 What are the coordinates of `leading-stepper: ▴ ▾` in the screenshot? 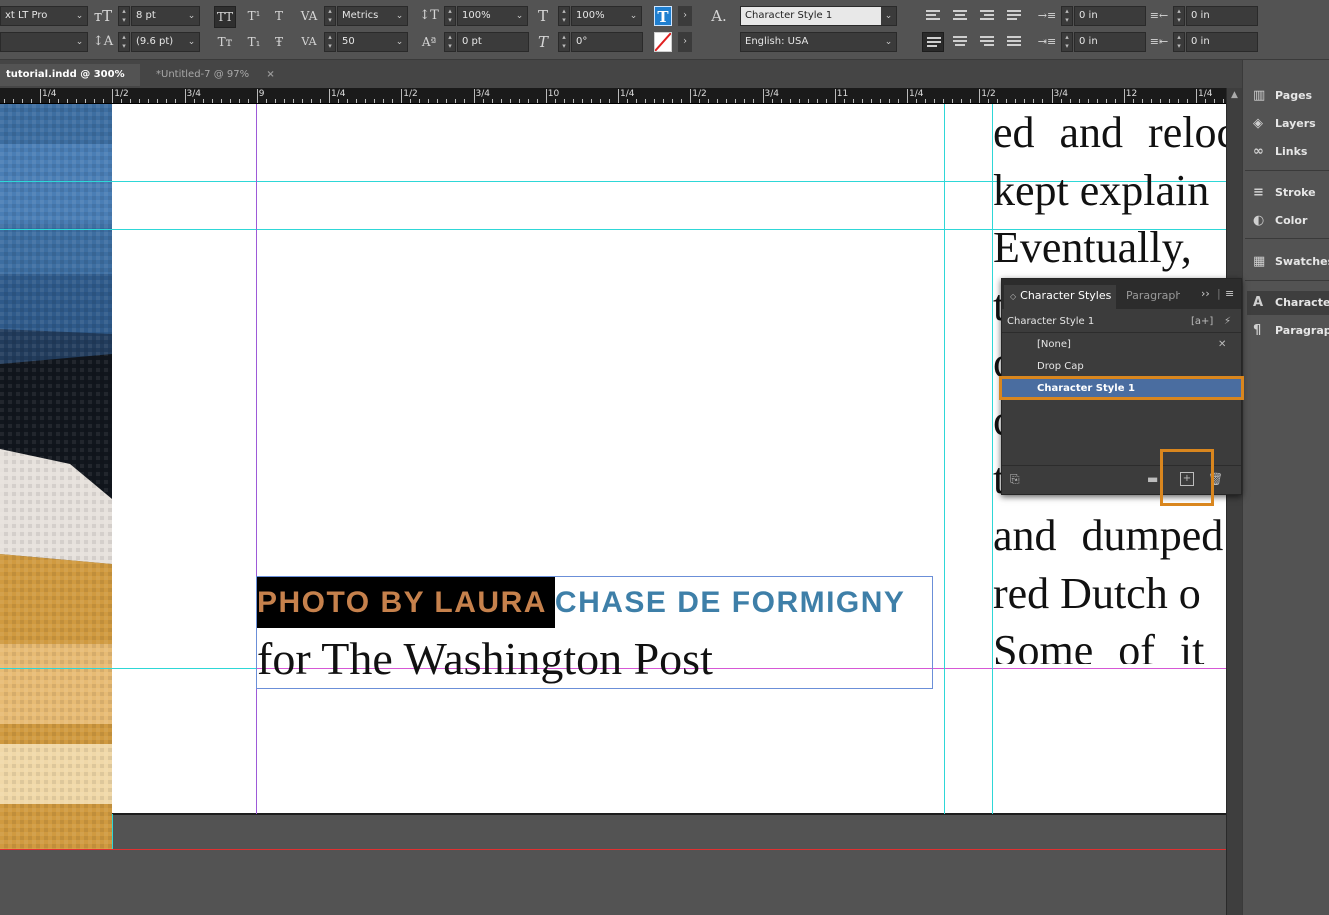 It's located at (124, 42).